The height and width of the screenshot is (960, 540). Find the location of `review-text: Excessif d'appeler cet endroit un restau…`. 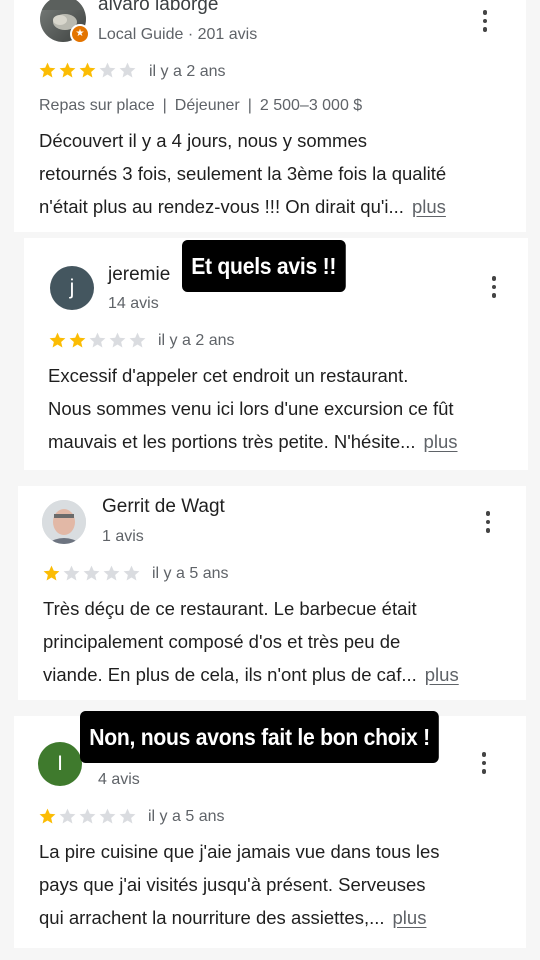

review-text: Excessif d'appeler cet endroit un restau… is located at coordinates (253, 408).